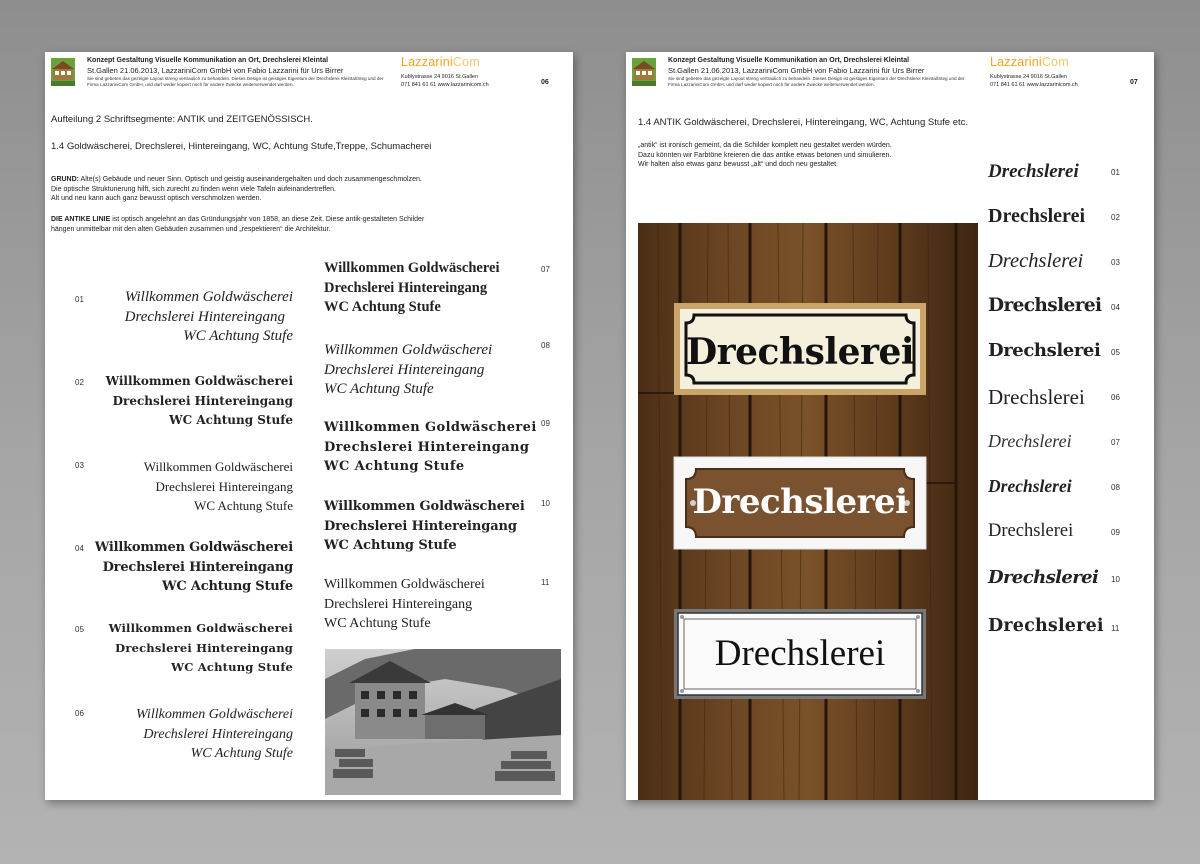  Describe the element at coordinates (1115, 442) in the screenshot. I see `variant-number: 07` at that location.